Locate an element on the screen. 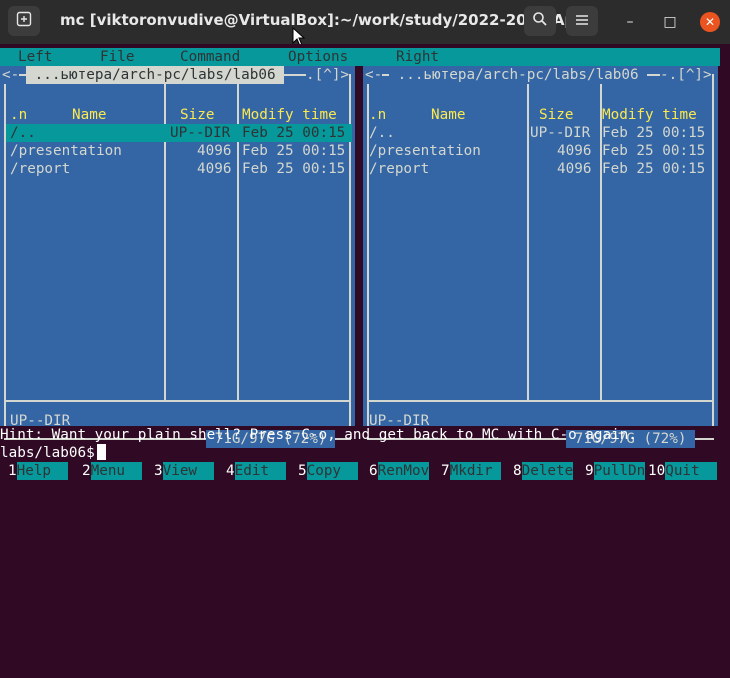 The height and width of the screenshot is (678, 730). right-col-time: Modify time is located at coordinates (649, 115).